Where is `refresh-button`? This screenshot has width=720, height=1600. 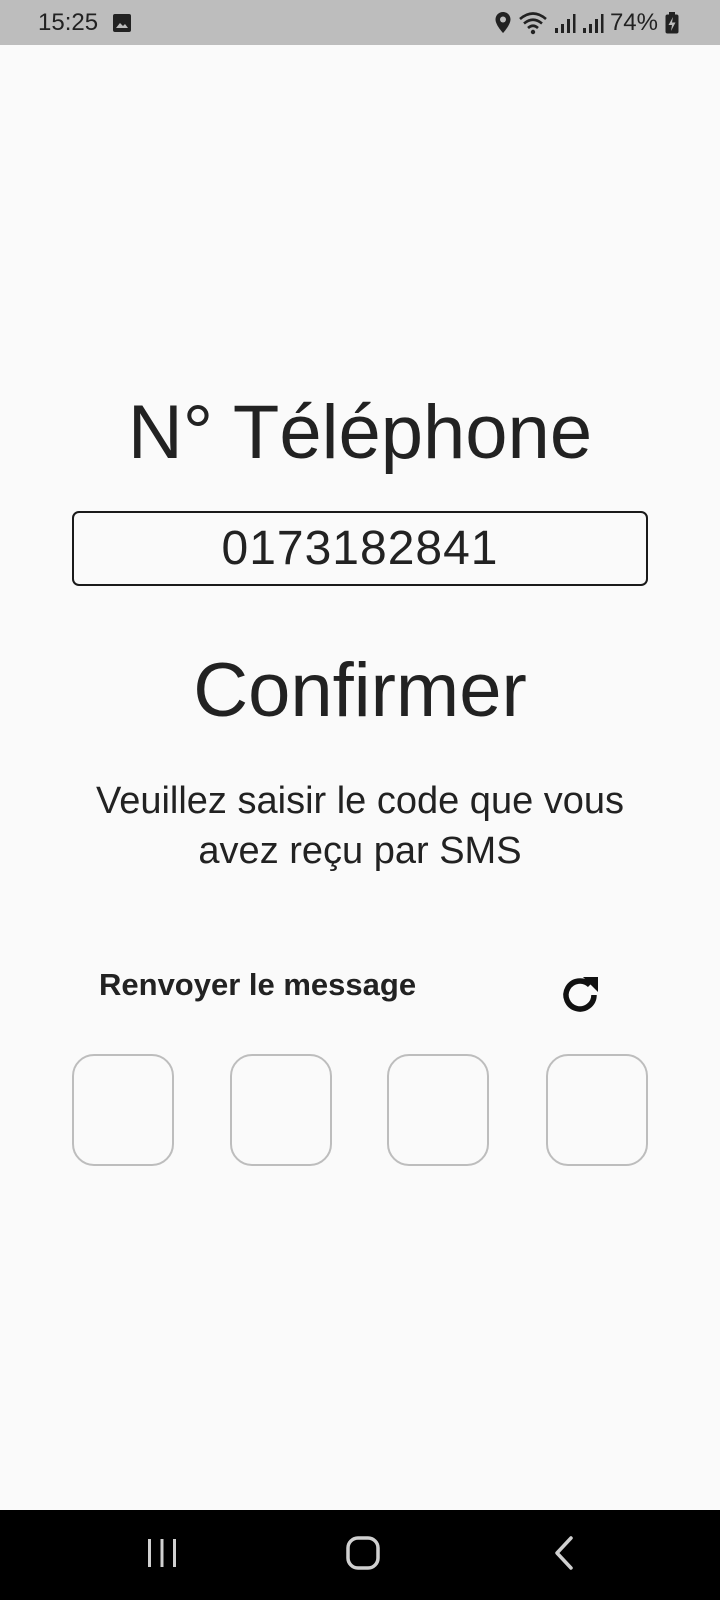
refresh-button is located at coordinates (580, 997).